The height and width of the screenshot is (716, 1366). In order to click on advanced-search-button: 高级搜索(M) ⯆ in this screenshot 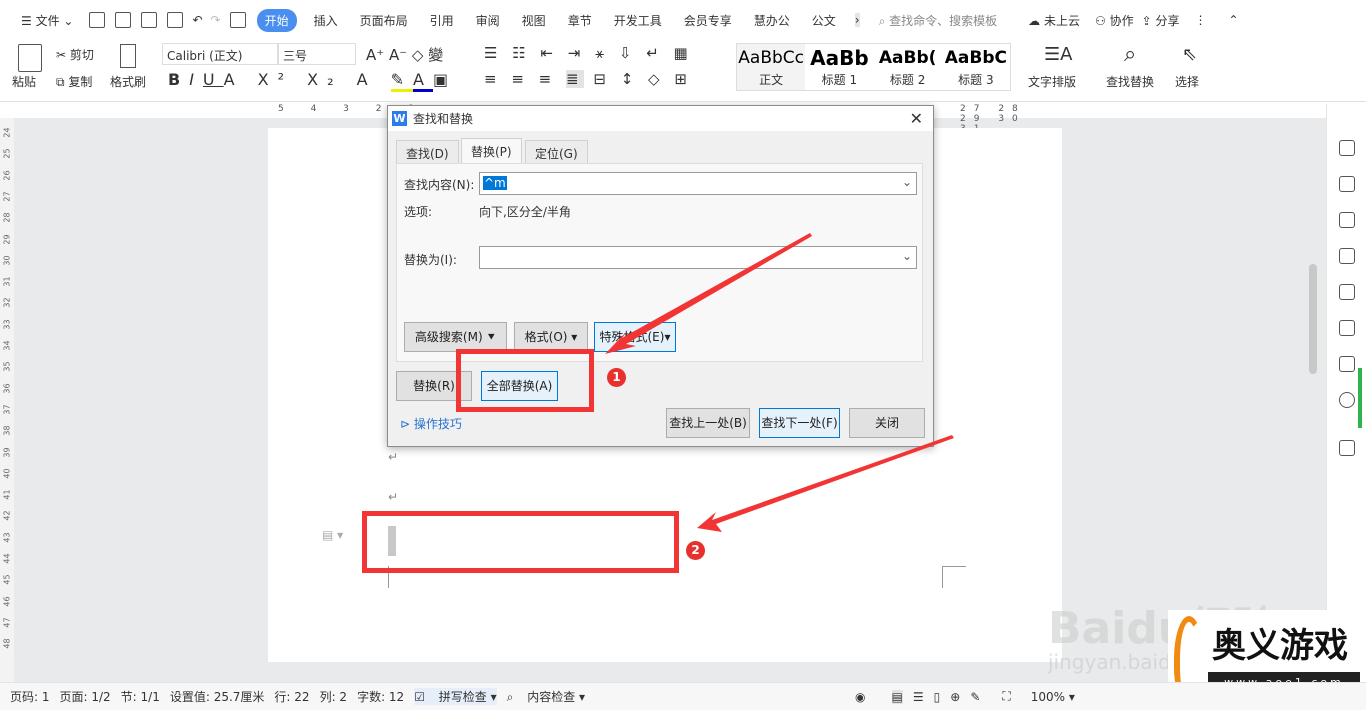, I will do `click(455, 337)`.